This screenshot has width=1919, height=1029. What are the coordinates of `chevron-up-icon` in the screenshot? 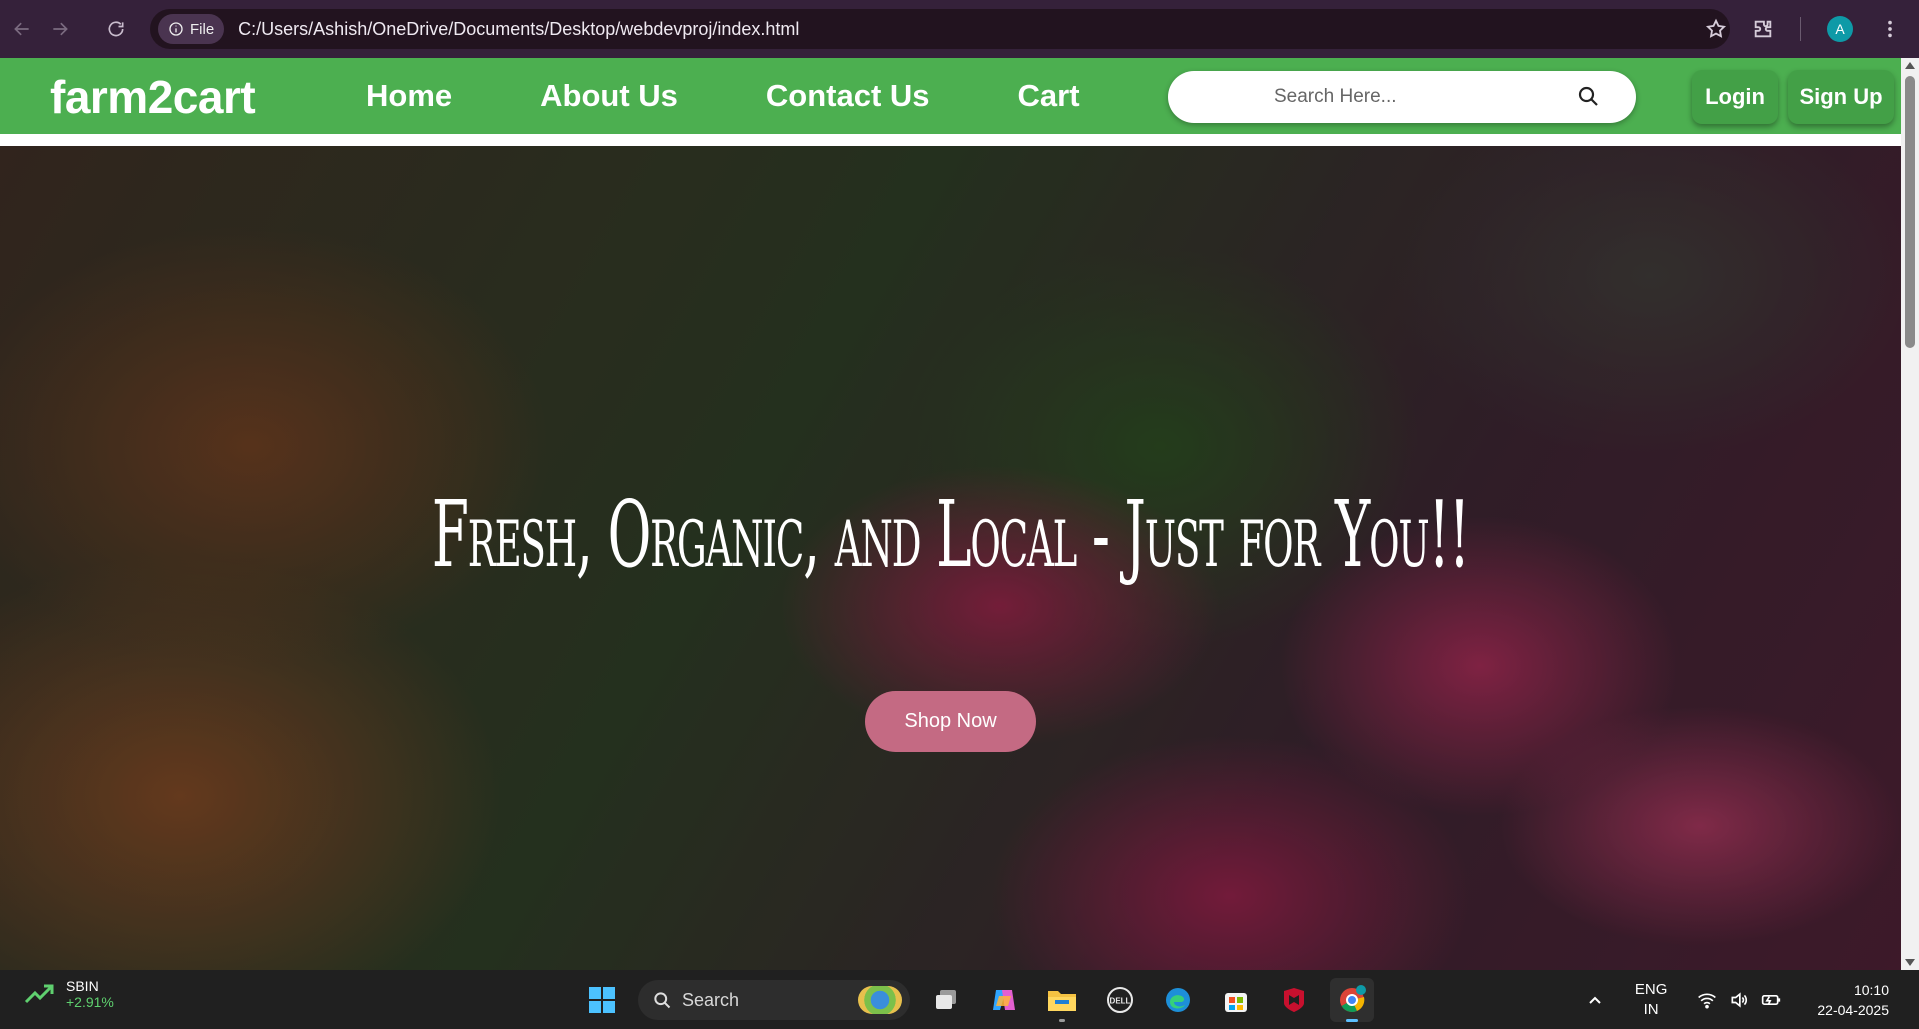 It's located at (1595, 1000).